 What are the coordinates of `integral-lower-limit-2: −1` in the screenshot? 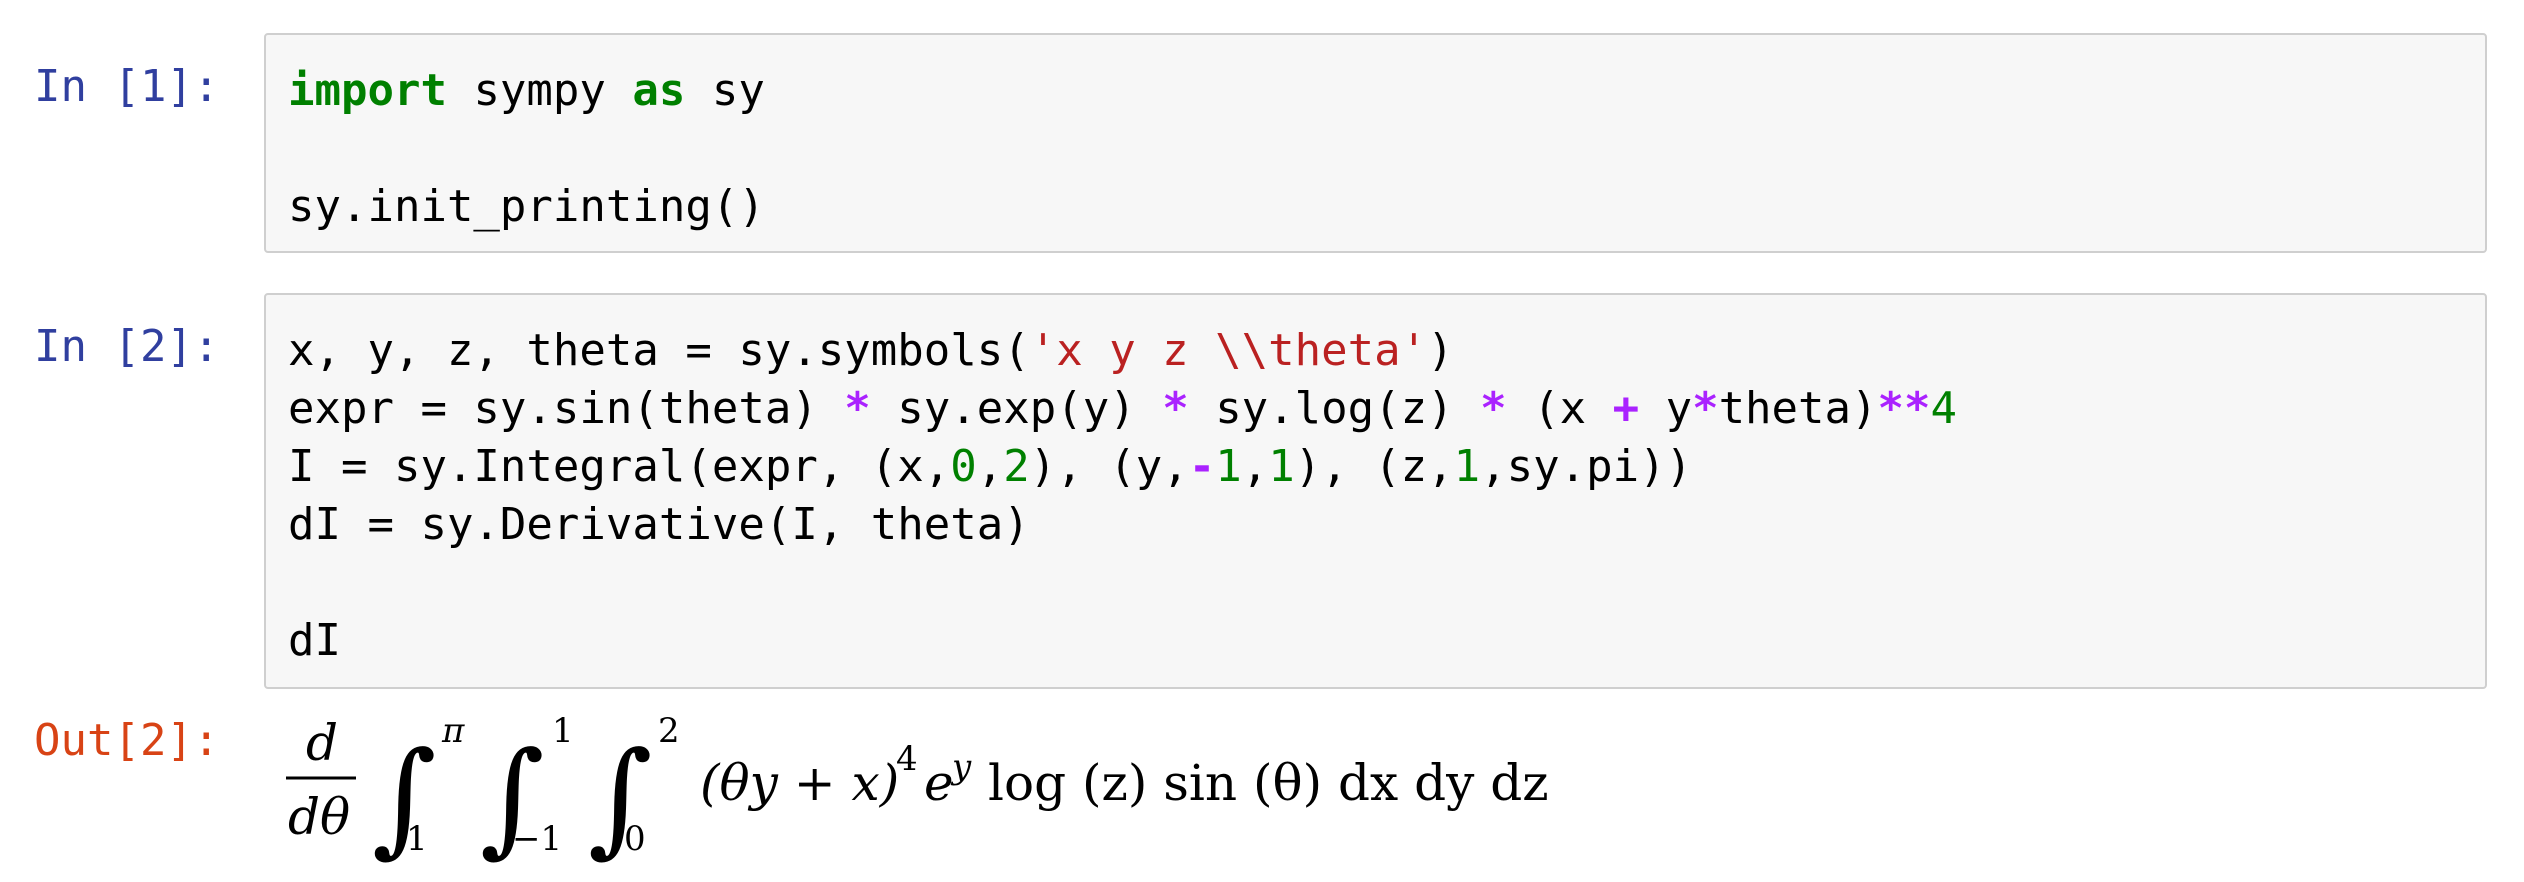 It's located at (537, 839).